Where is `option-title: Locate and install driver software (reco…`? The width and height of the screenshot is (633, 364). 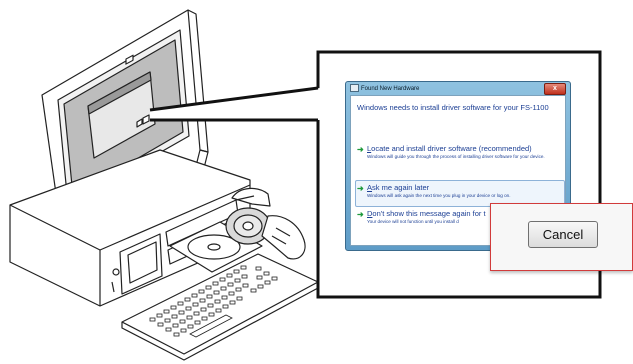 option-title: Locate and install driver software (reco… is located at coordinates (449, 148).